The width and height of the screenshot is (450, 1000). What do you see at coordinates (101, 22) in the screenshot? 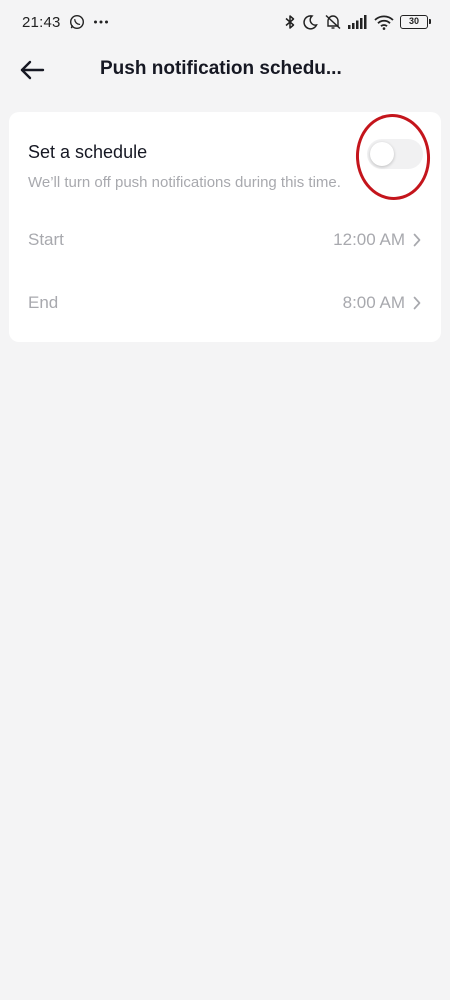
I see `more-dots-icon` at bounding box center [101, 22].